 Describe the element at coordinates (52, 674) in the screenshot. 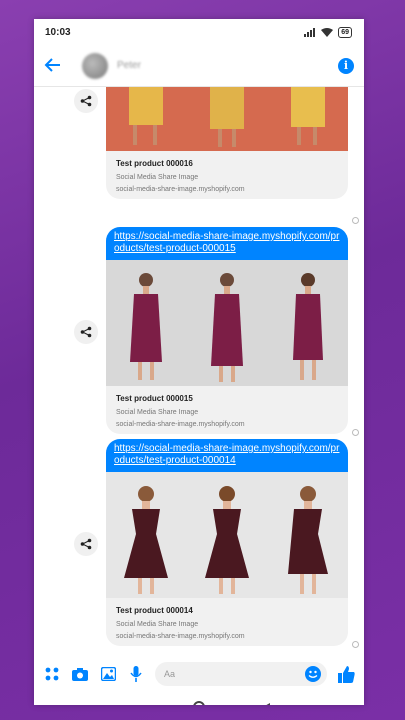

I see `apps-grid-icon` at that location.